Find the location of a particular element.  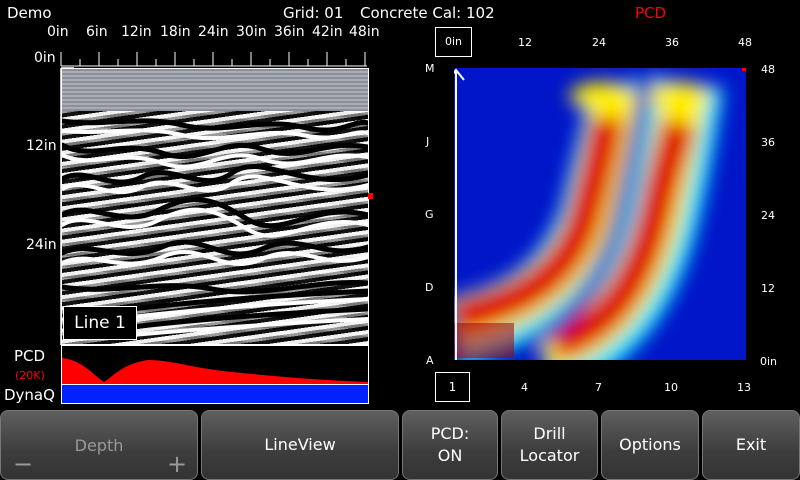

depth-marker is located at coordinates (370, 196).